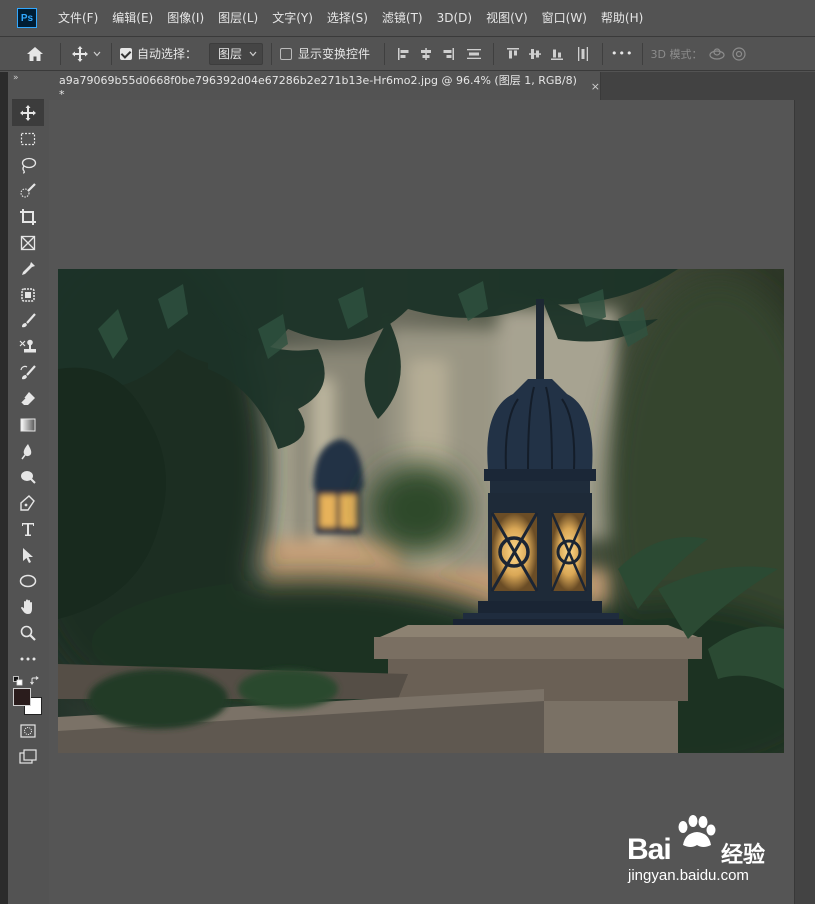 This screenshot has width=815, height=904. I want to click on tool-blur, so click(28, 451).